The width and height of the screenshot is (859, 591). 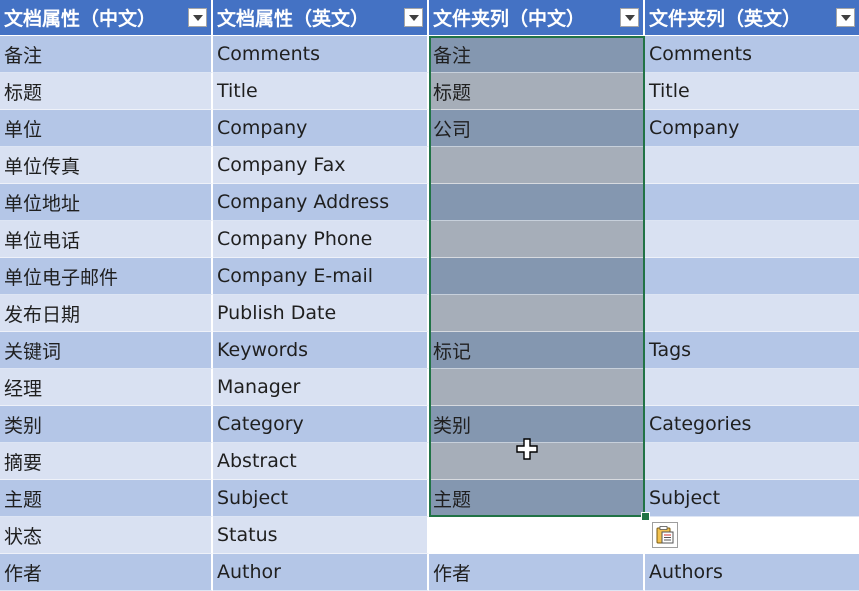 What do you see at coordinates (321, 535) in the screenshot?
I see `table-cell: Status` at bounding box center [321, 535].